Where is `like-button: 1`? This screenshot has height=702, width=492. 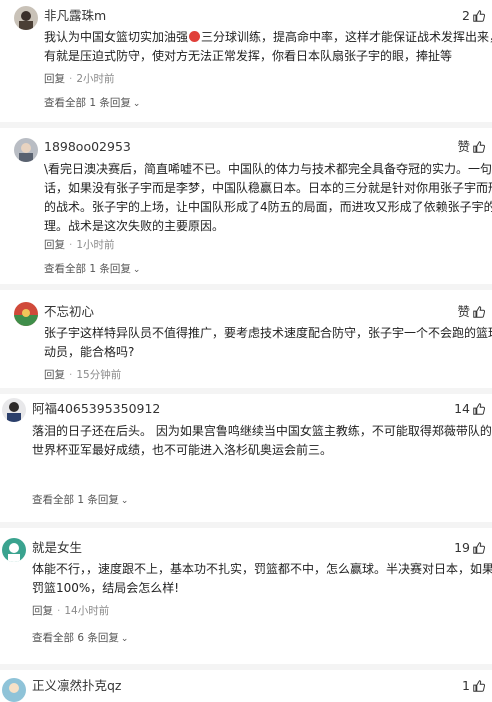
like-button: 1 is located at coordinates (474, 686).